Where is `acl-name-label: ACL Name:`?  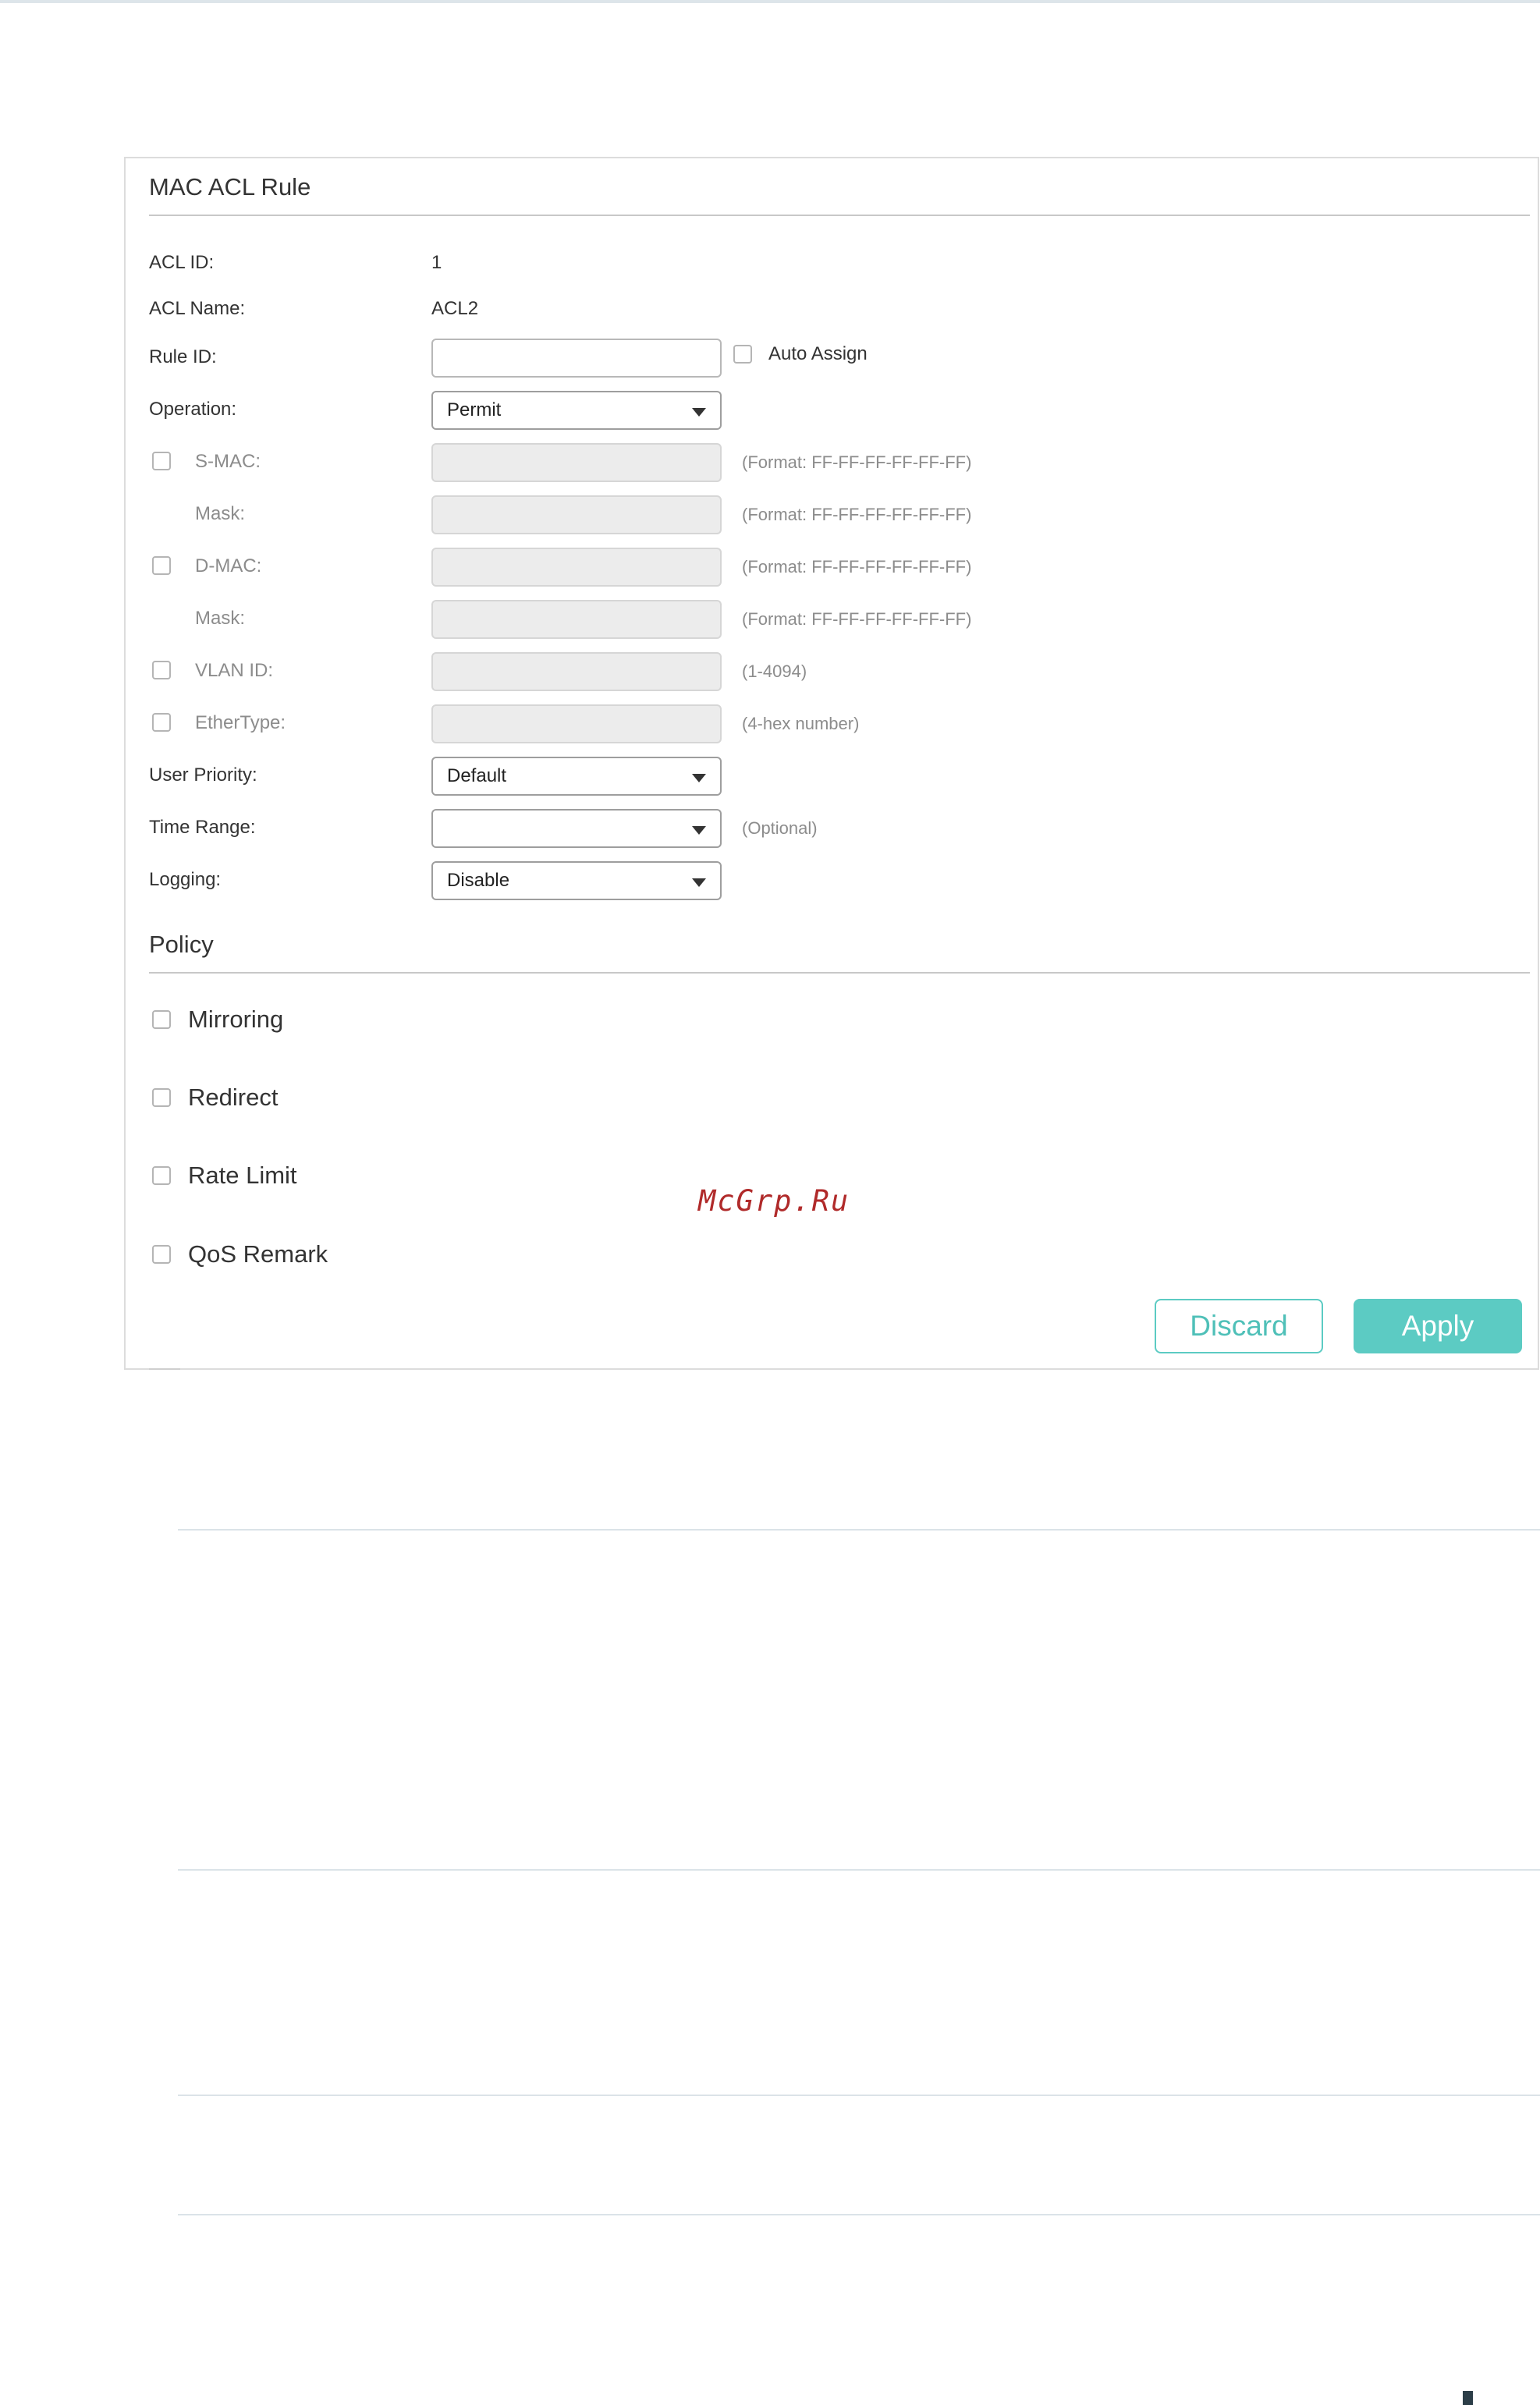
acl-name-label: ACL Name: is located at coordinates (197, 308).